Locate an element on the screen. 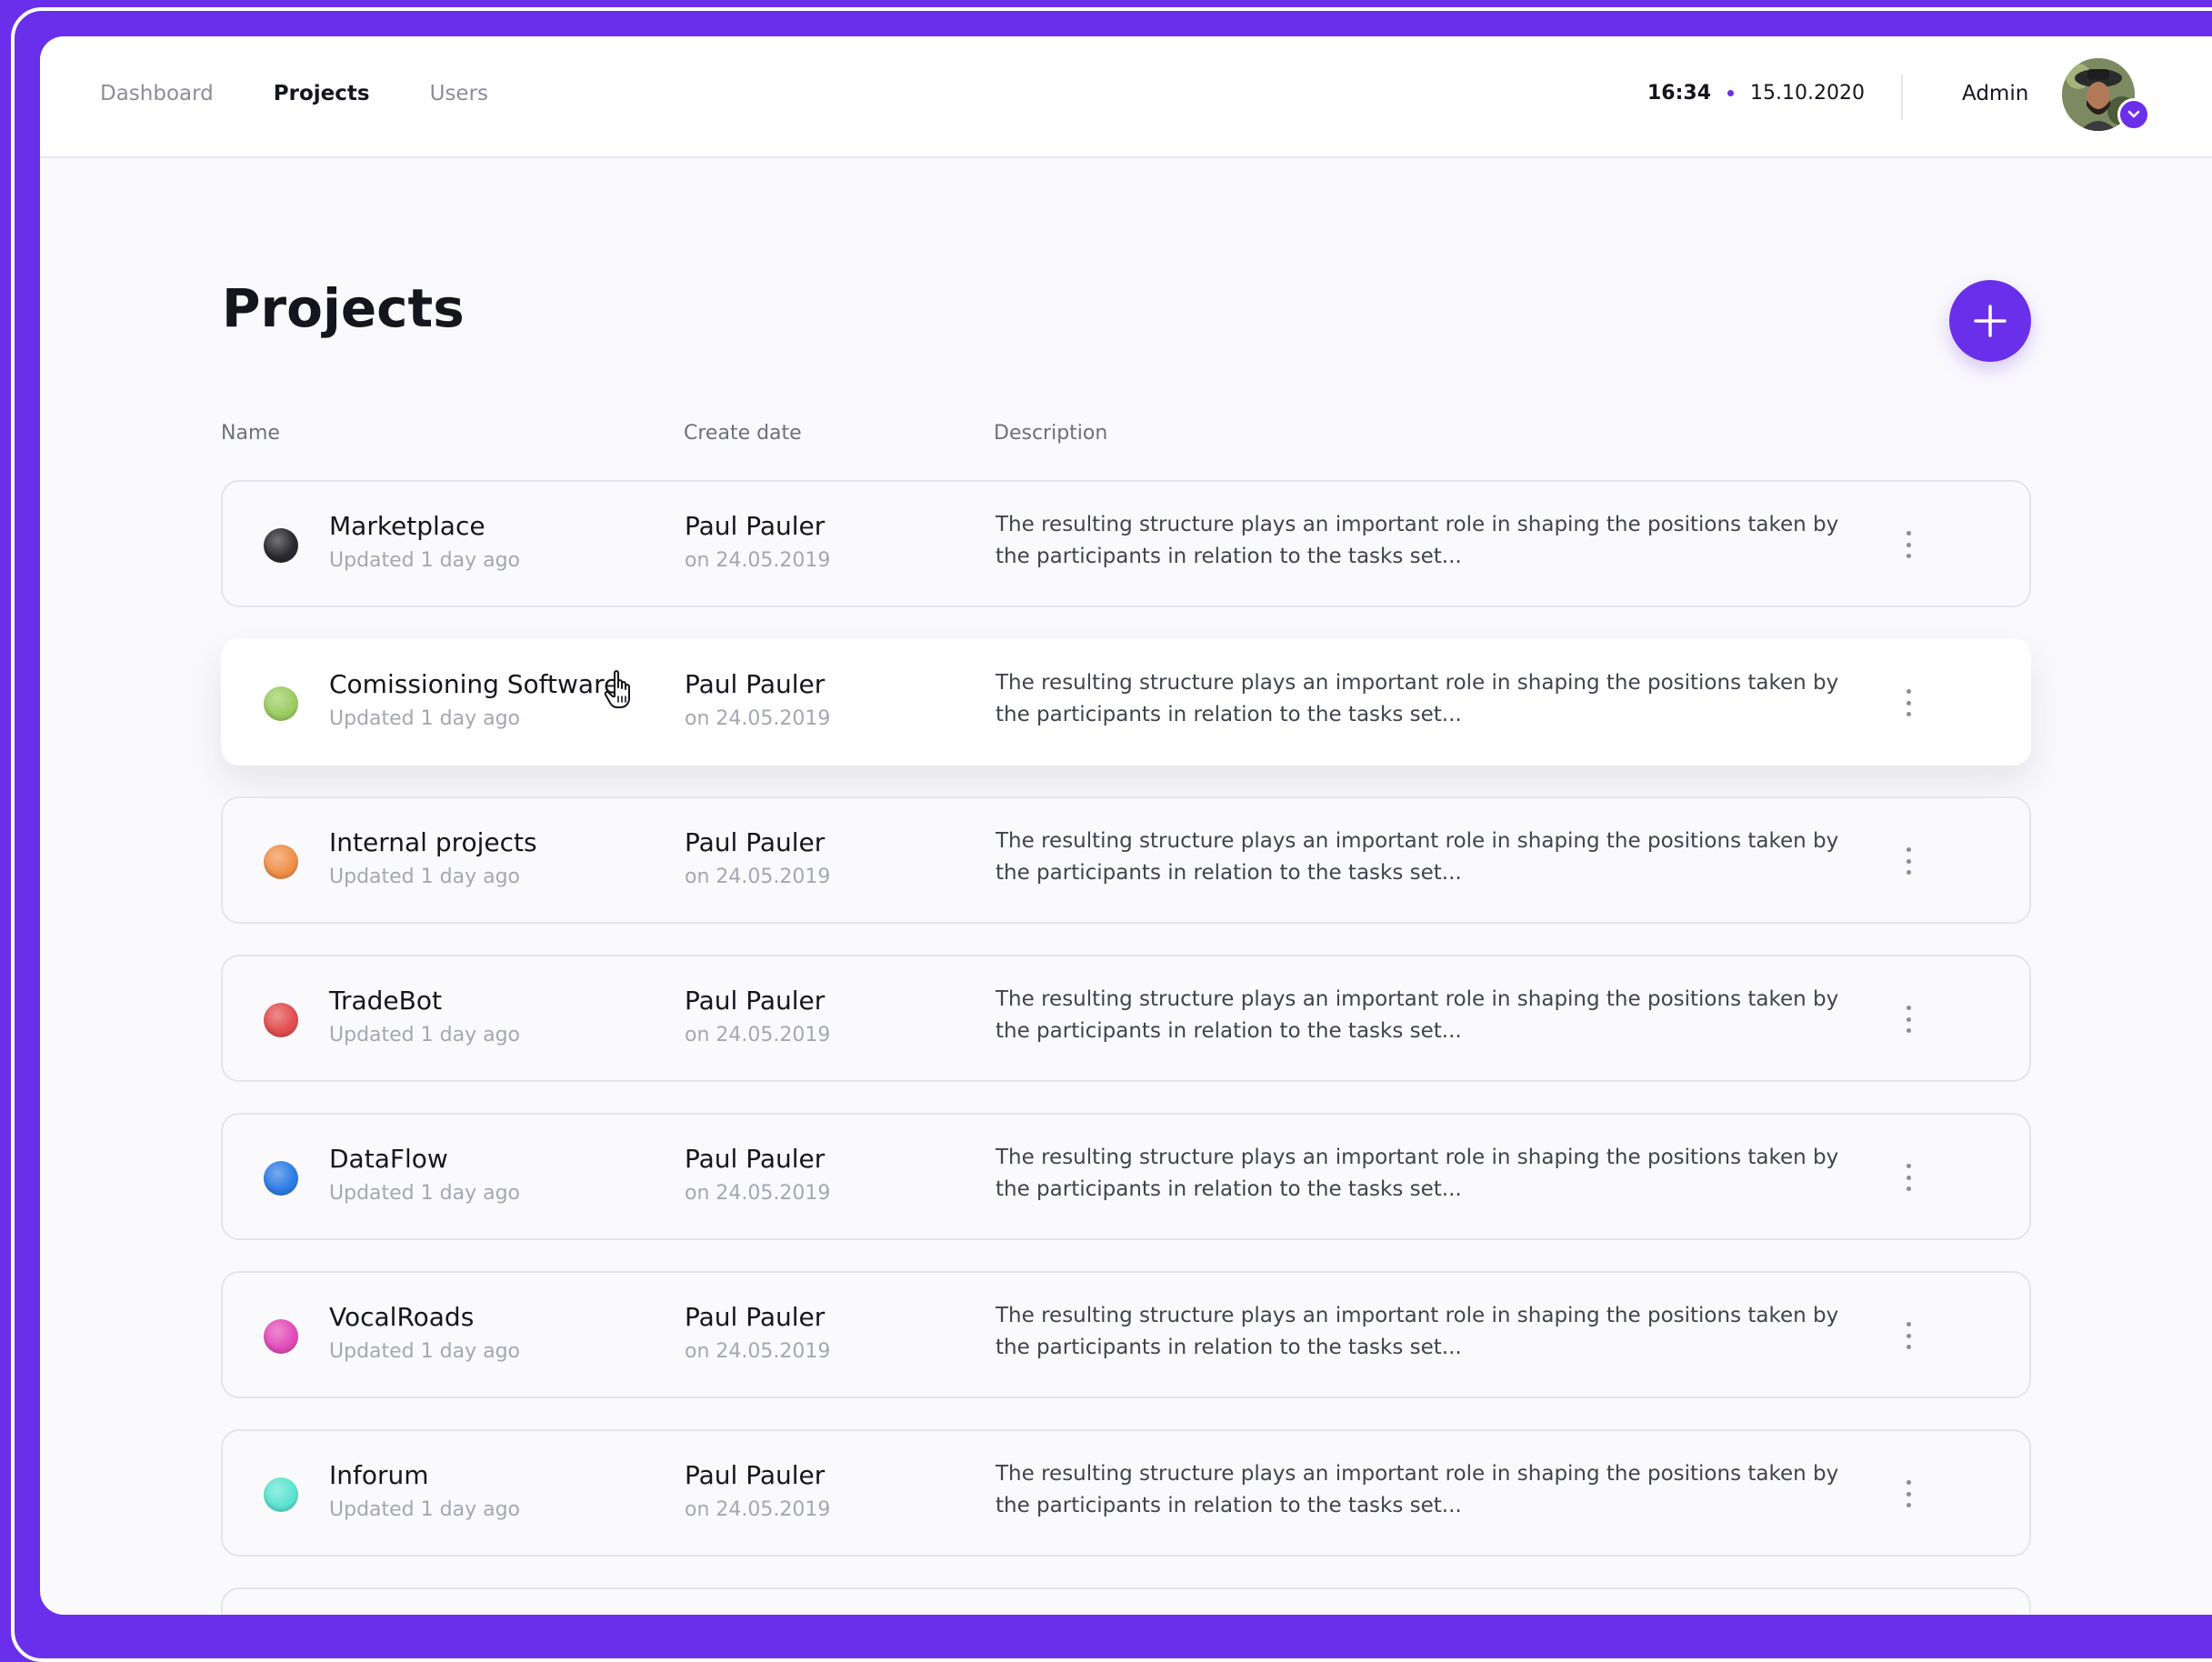 The image size is (2212, 1662). column-header-description: Description is located at coordinates (1050, 433).